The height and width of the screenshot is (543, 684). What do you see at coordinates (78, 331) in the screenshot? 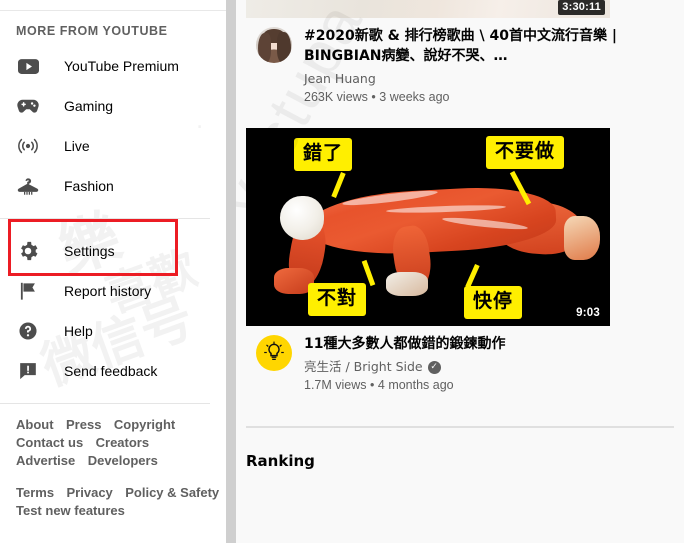
I see `sidebar-item-label: Help` at bounding box center [78, 331].